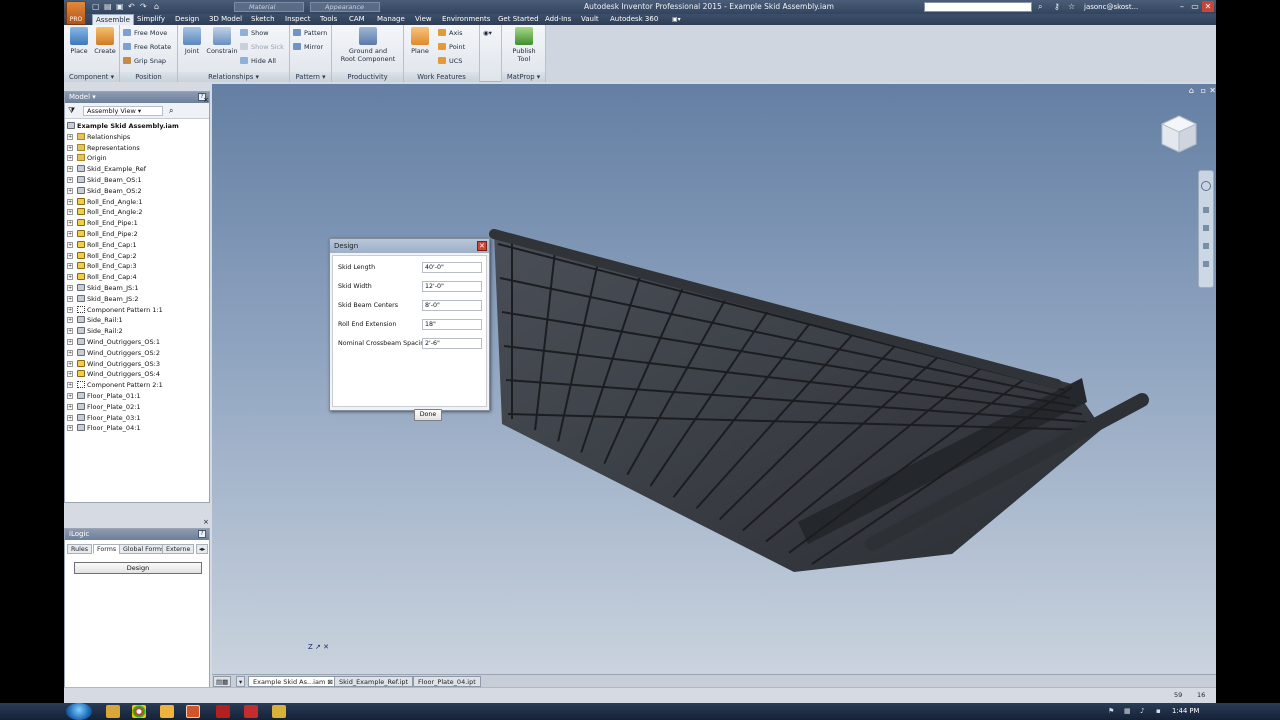 The height and width of the screenshot is (720, 1280). I want to click on tab-get-started: Get Started, so click(518, 19).